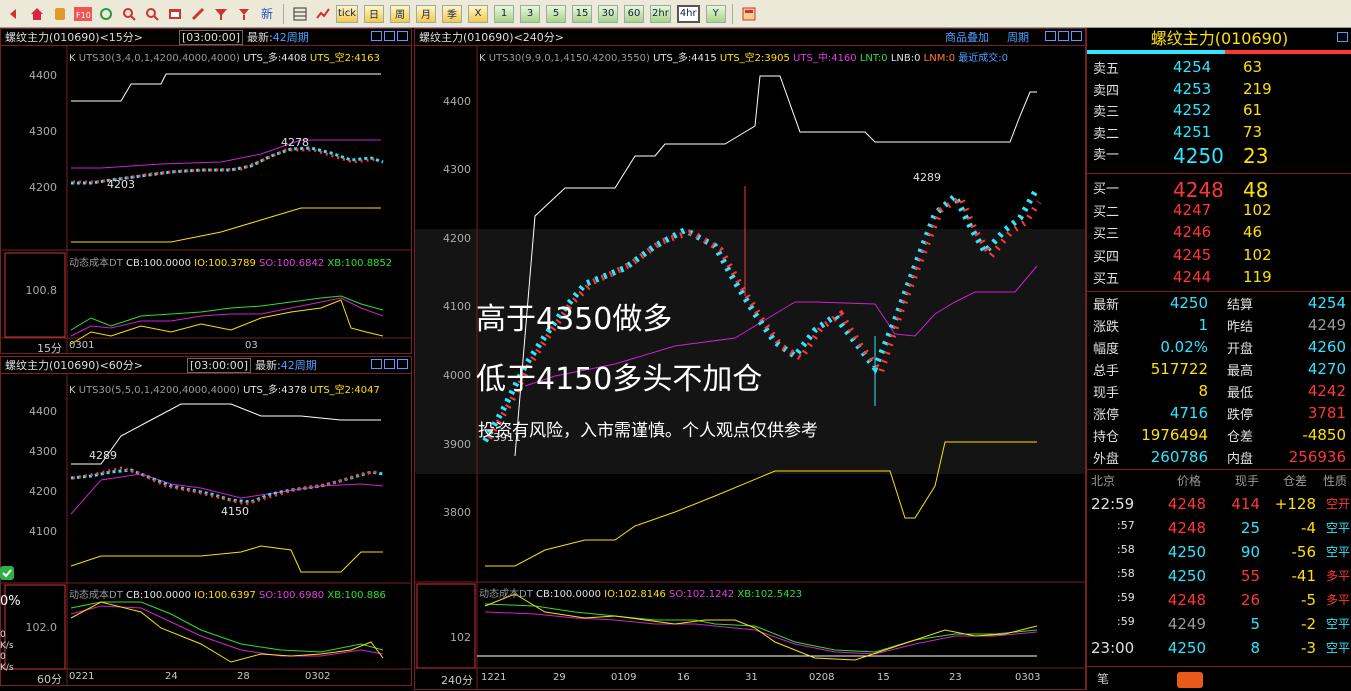 This screenshot has width=1351, height=691. I want to click on latest-value: 42, so click(287, 365).